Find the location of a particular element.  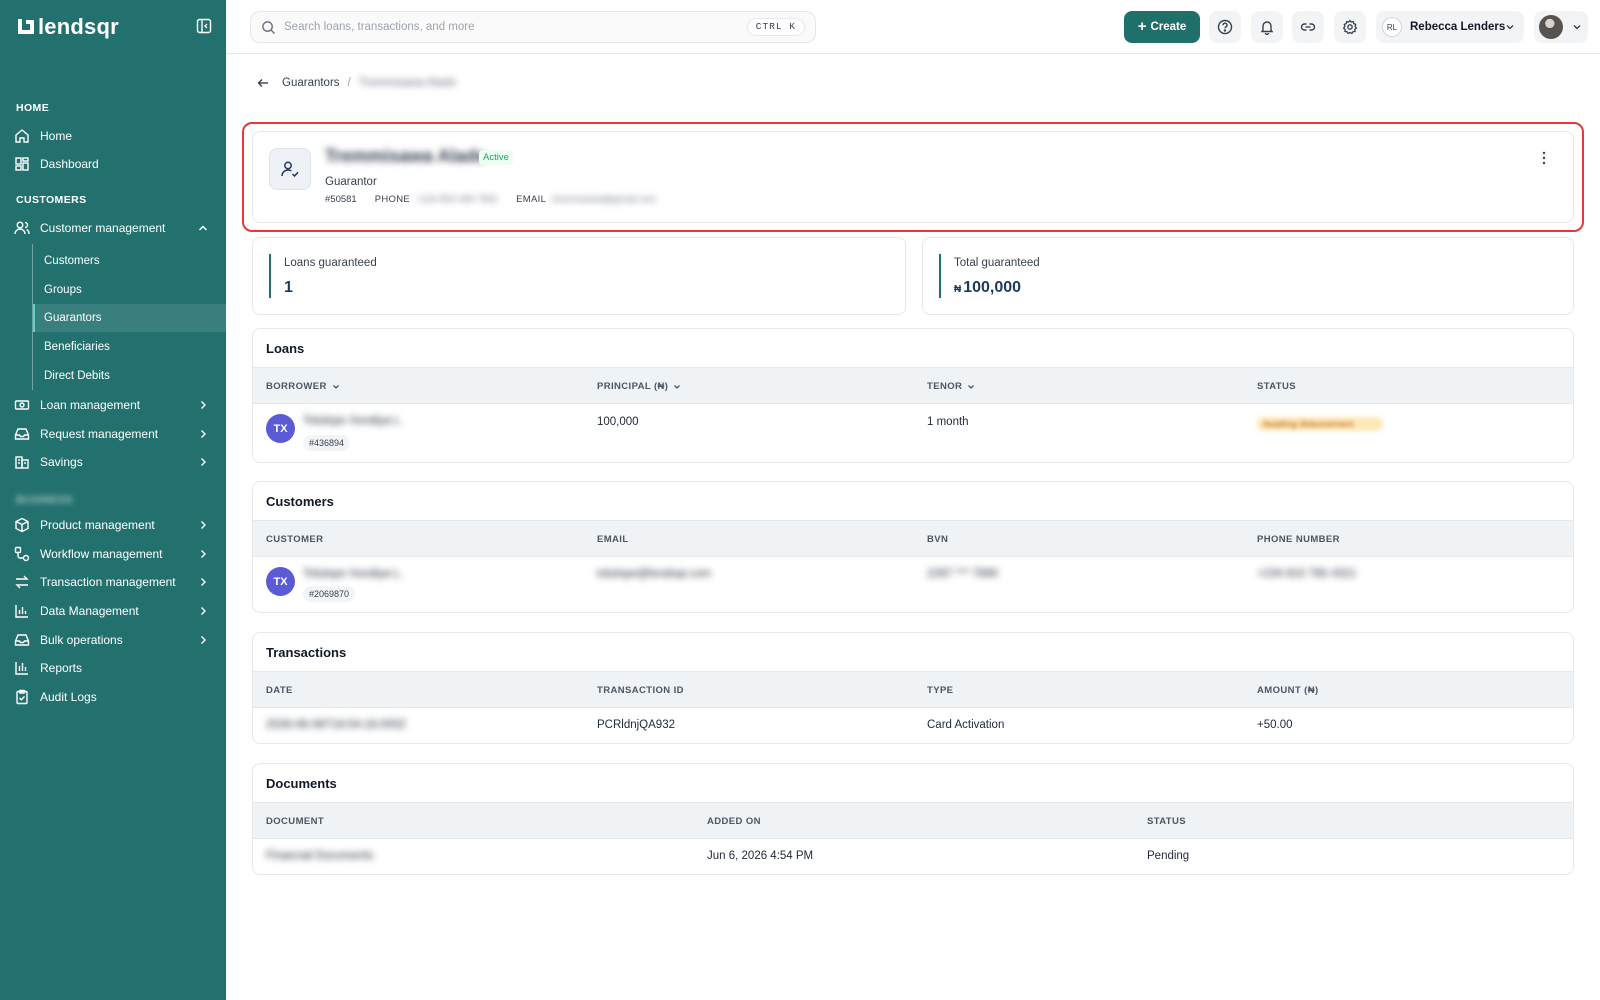

sidebar-item-transaction-management: Transaction management is located at coordinates (113, 582).